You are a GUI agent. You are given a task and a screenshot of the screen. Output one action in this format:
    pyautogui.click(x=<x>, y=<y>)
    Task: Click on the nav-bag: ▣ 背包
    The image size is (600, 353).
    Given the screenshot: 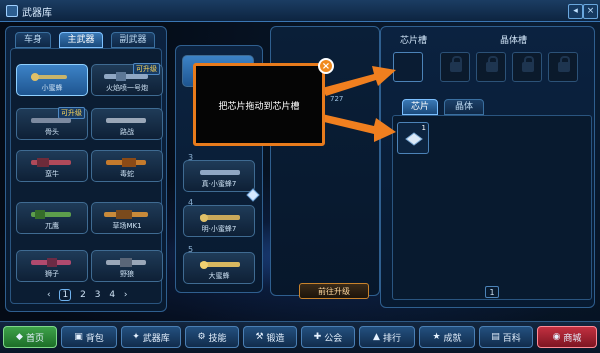 What is the action you would take?
    pyautogui.click(x=89, y=337)
    